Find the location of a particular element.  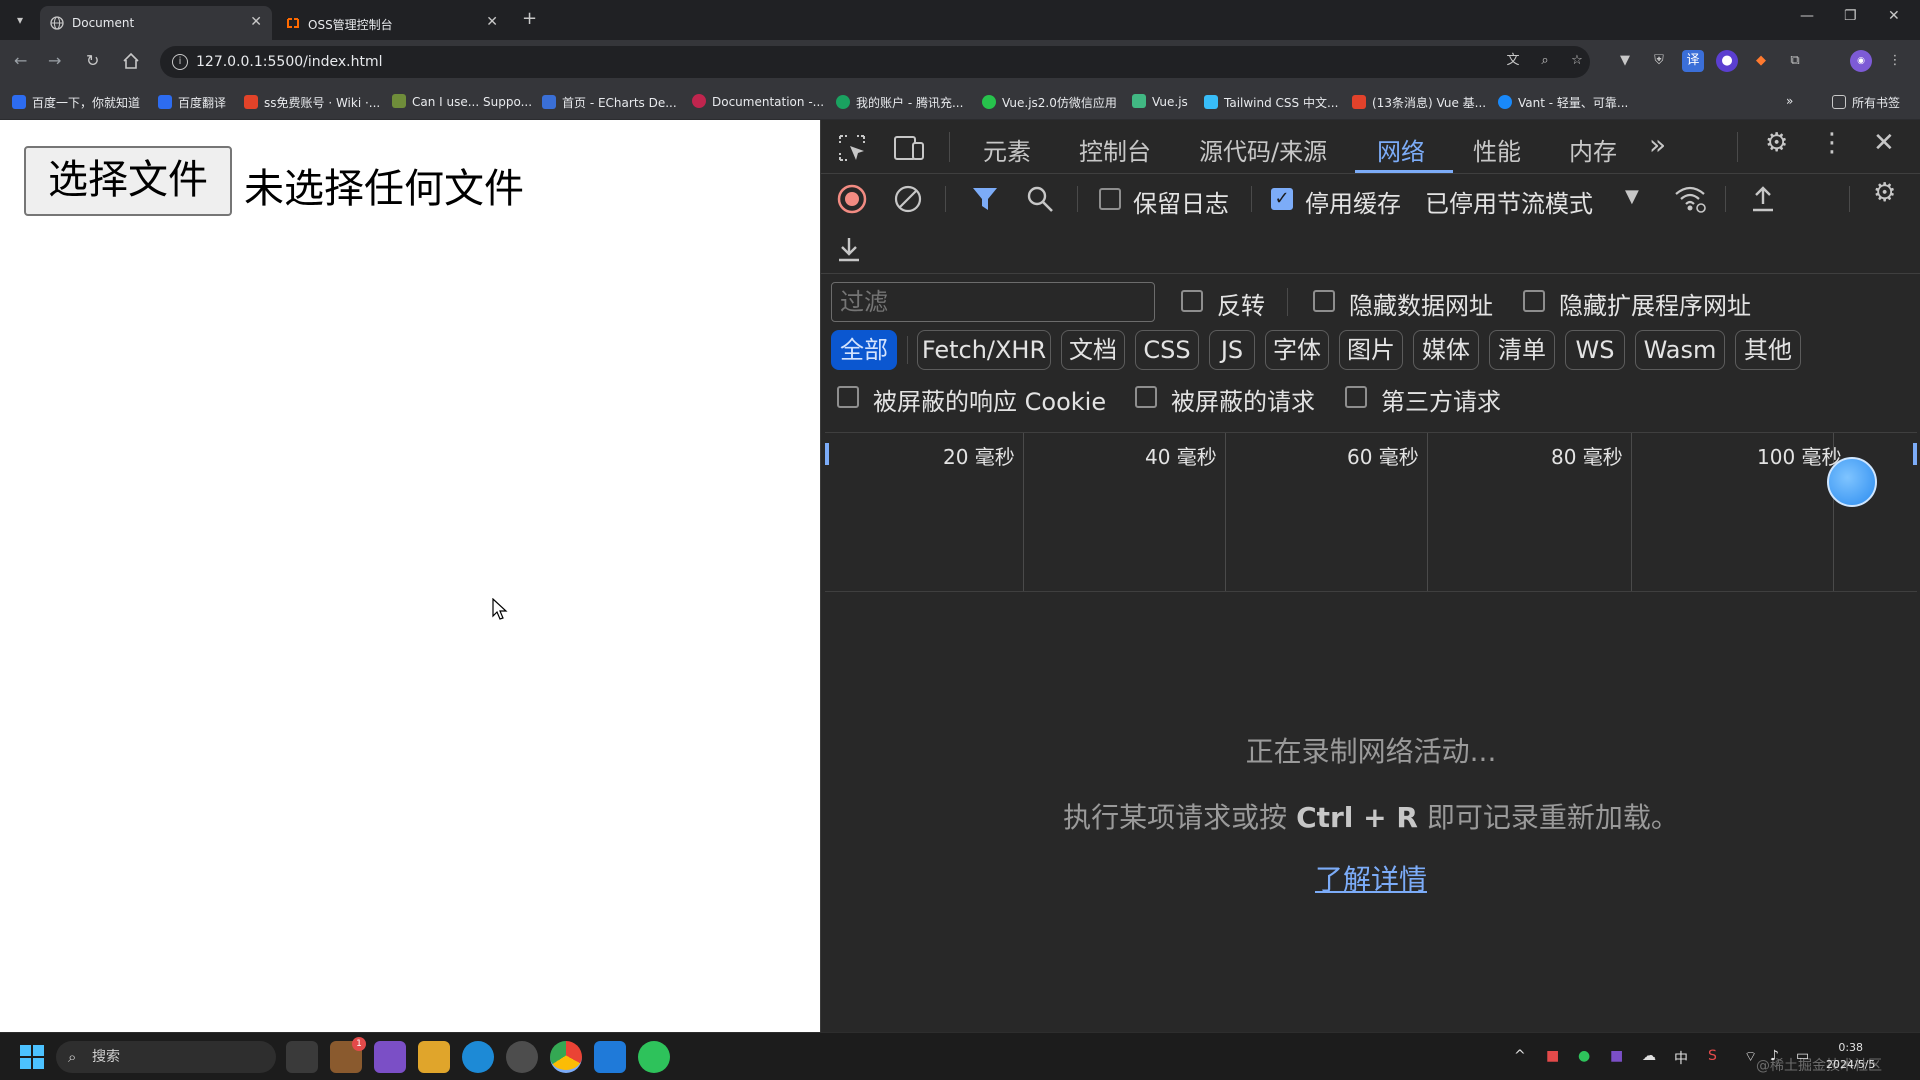

ime-indicator: 中 is located at coordinates (1681, 1058).